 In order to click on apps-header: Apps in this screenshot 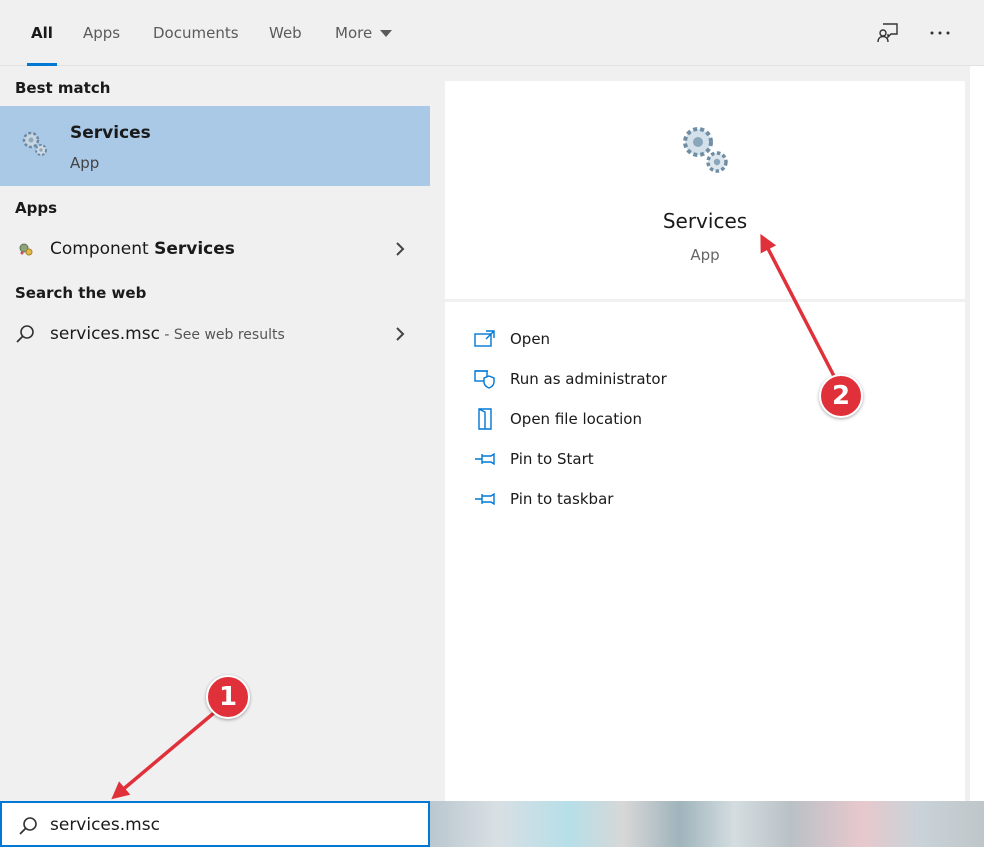, I will do `click(36, 208)`.